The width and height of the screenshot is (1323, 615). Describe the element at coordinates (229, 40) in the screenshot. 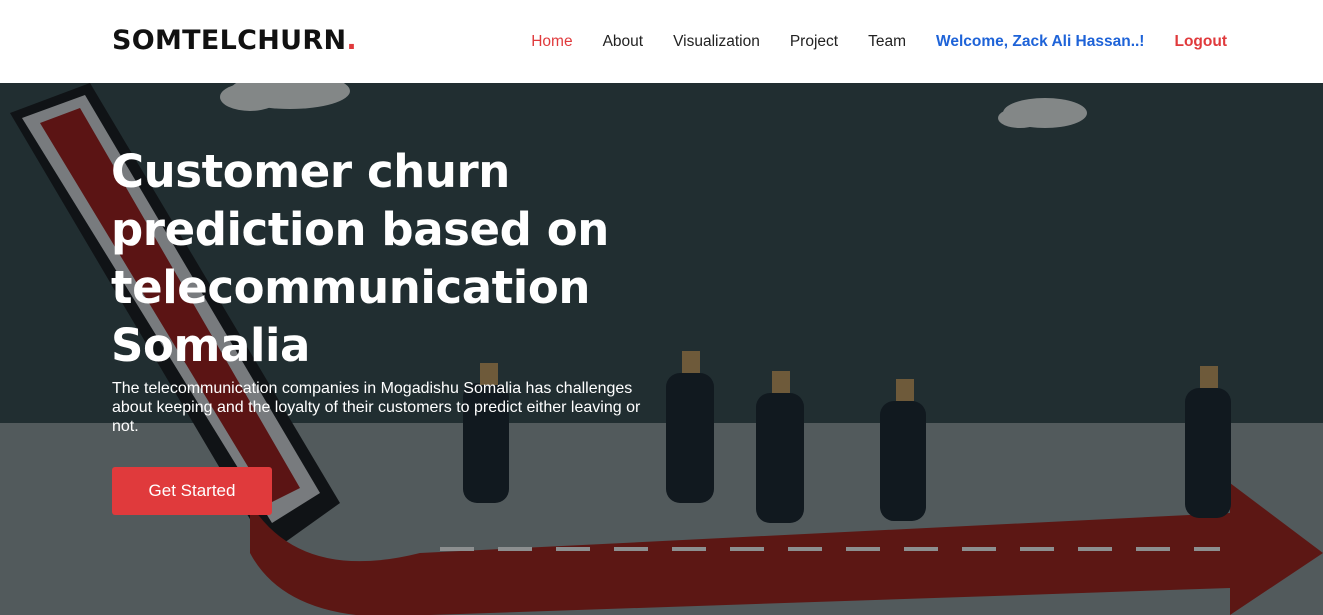

I see `brand-name: SOMTELCHURN` at that location.